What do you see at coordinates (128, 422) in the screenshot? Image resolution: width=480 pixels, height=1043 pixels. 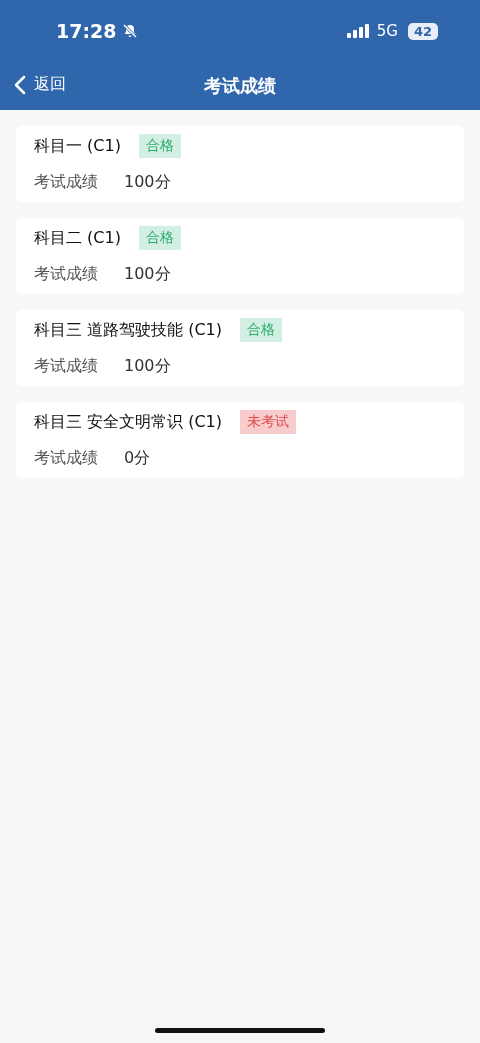 I see `subject-name: 科目三 安全文明常识 (C1)` at bounding box center [128, 422].